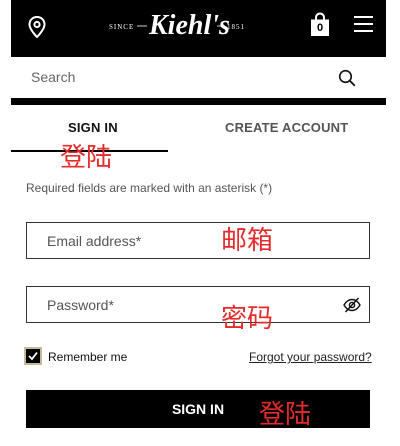  What do you see at coordinates (320, 28) in the screenshot?
I see `bag-count-badge: 0` at bounding box center [320, 28].